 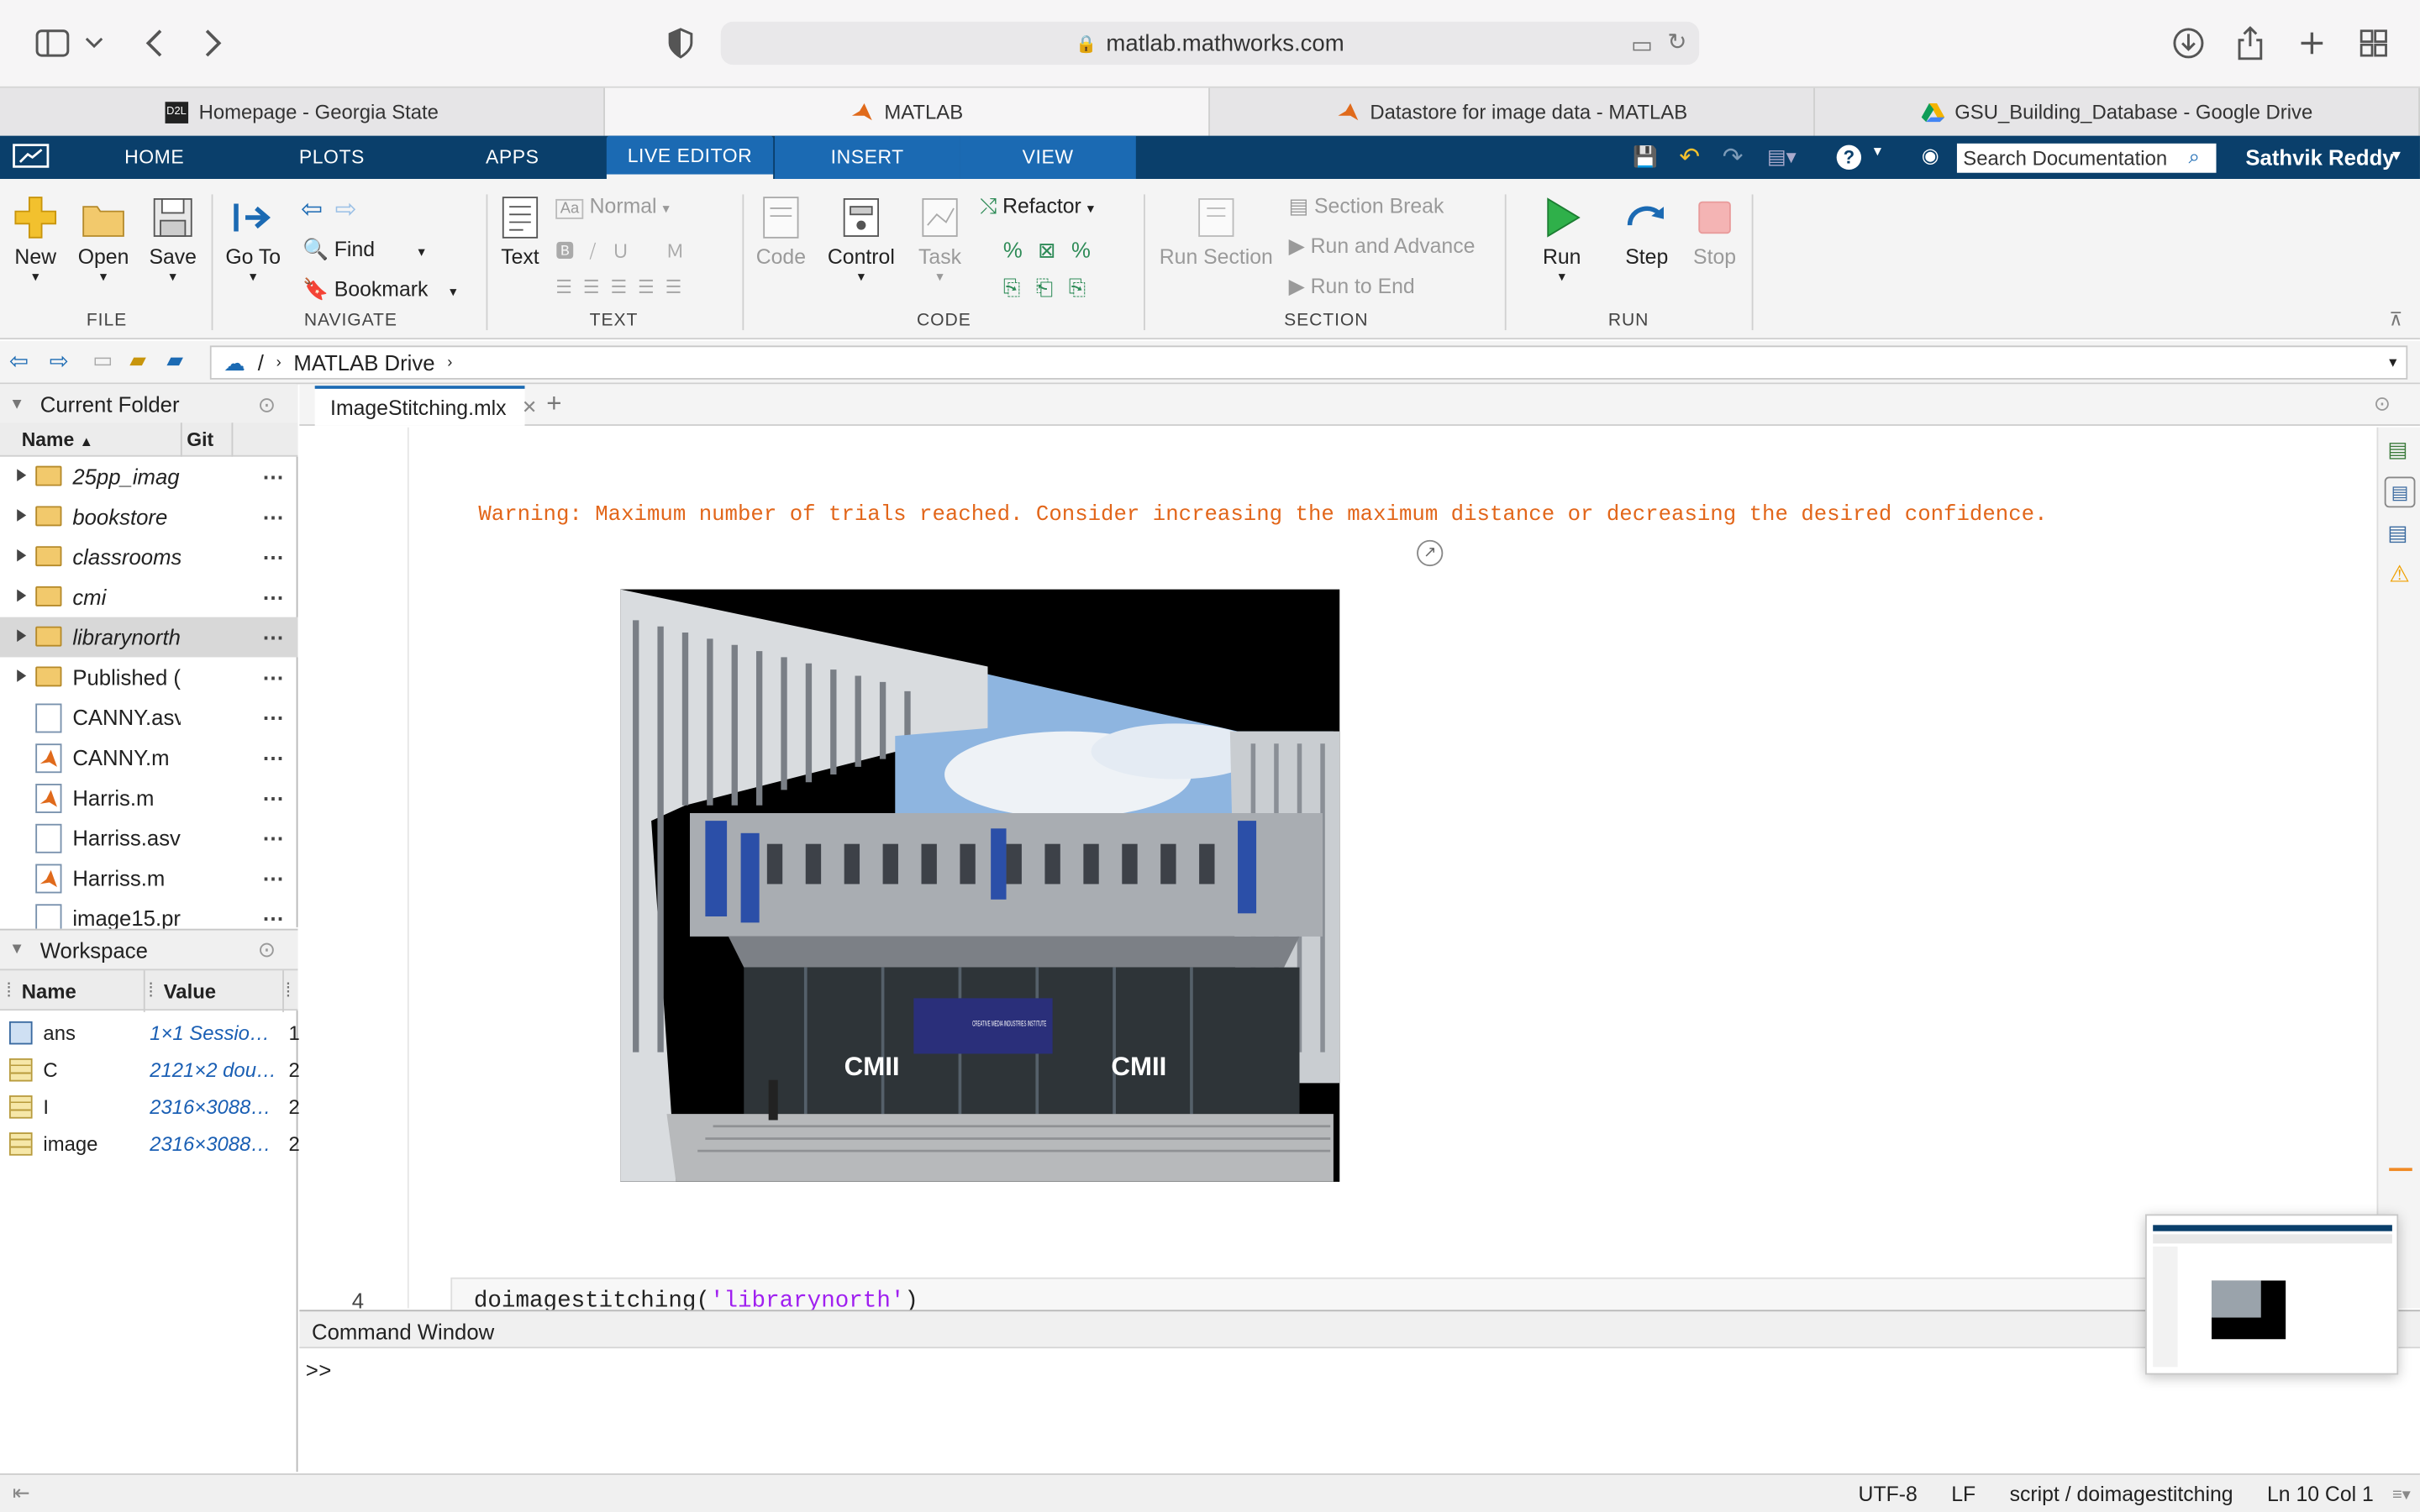 I want to click on text-button: Text, so click(x=520, y=231).